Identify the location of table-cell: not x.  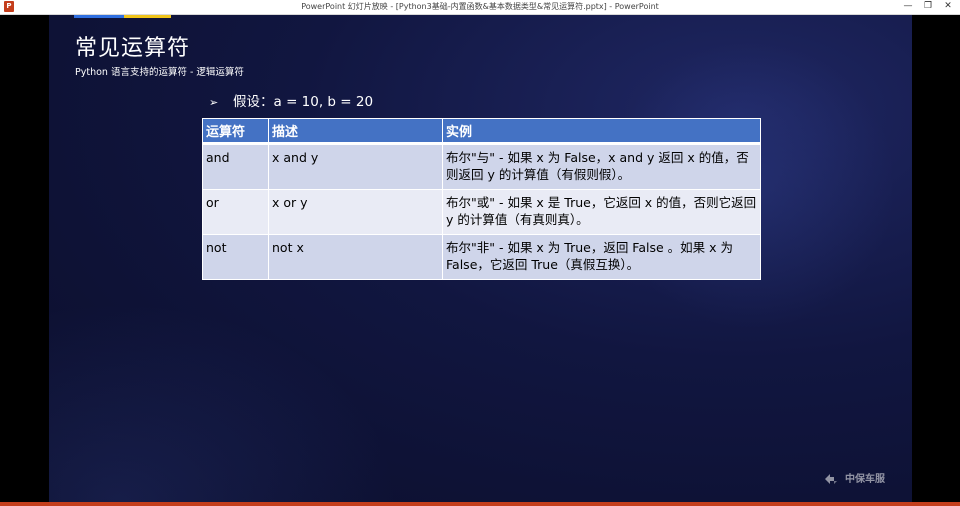
(355, 257).